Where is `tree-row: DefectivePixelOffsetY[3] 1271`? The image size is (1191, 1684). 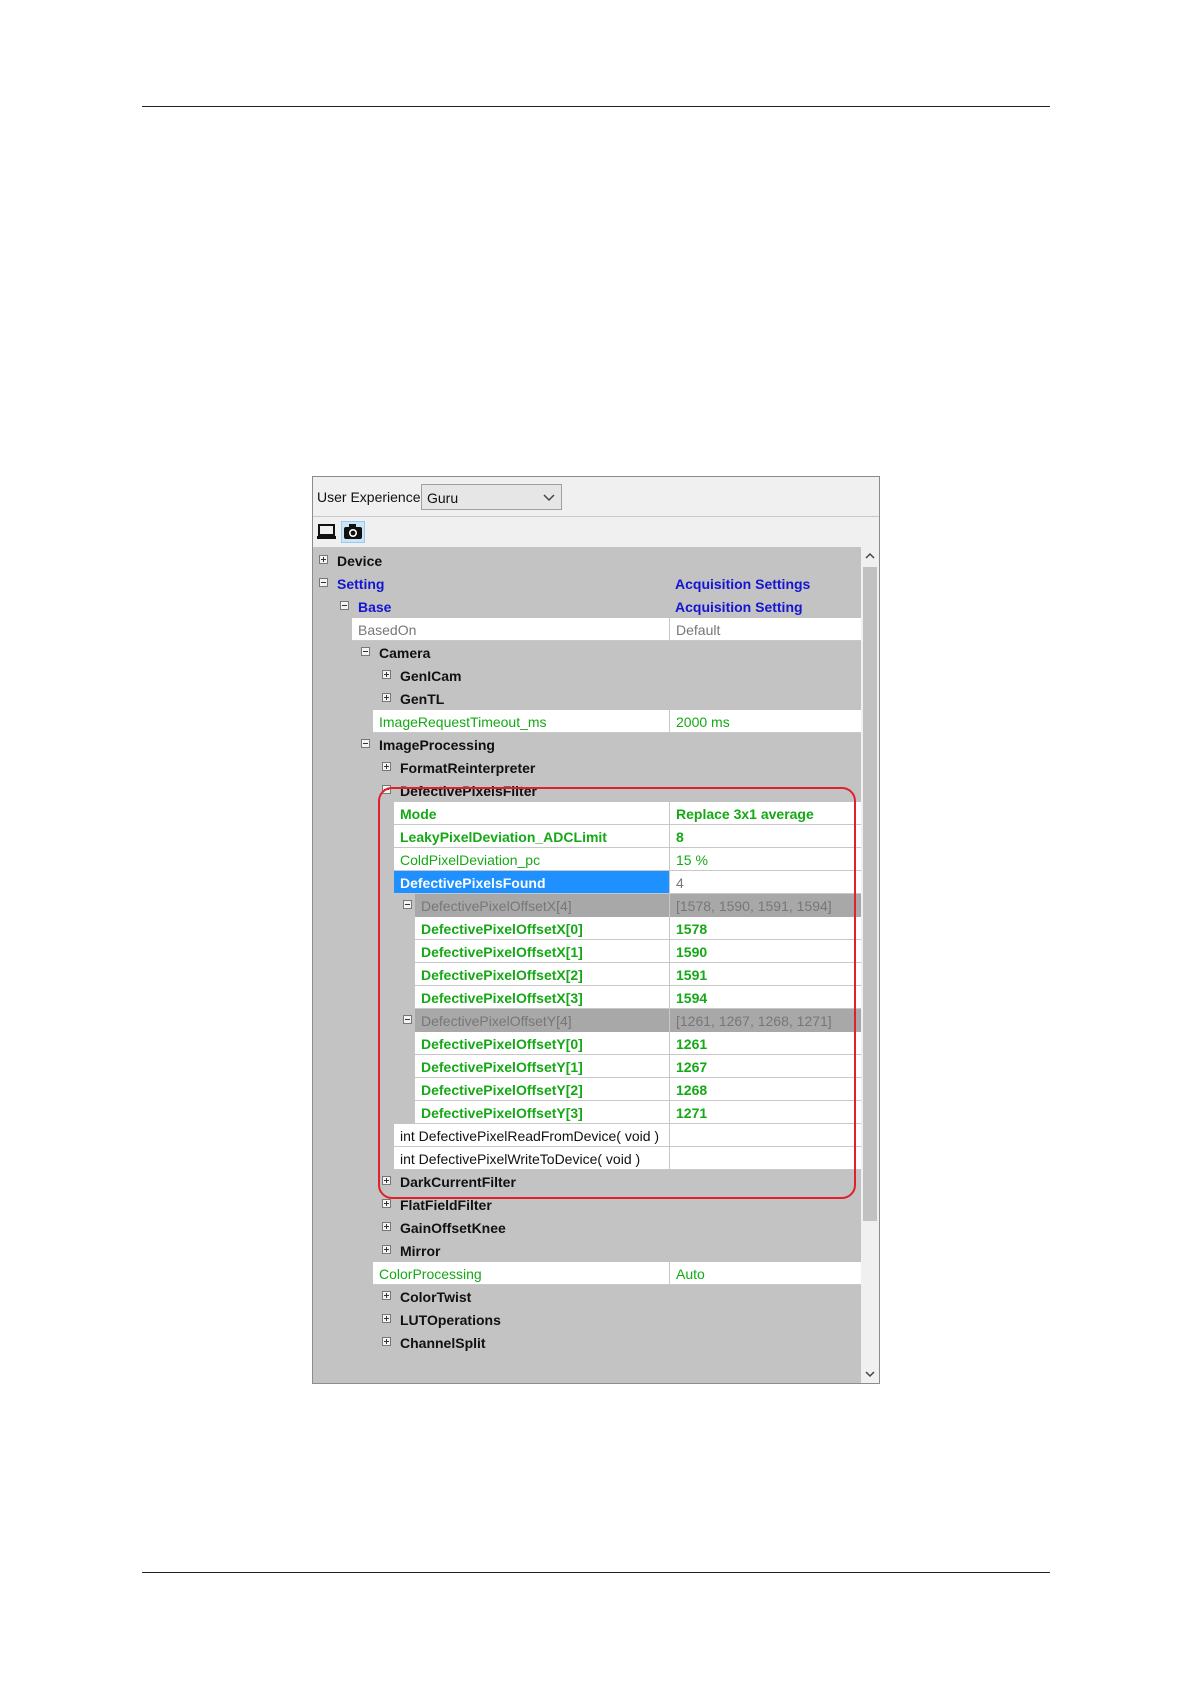 tree-row: DefectivePixelOffsetY[3] 1271 is located at coordinates (587, 1112).